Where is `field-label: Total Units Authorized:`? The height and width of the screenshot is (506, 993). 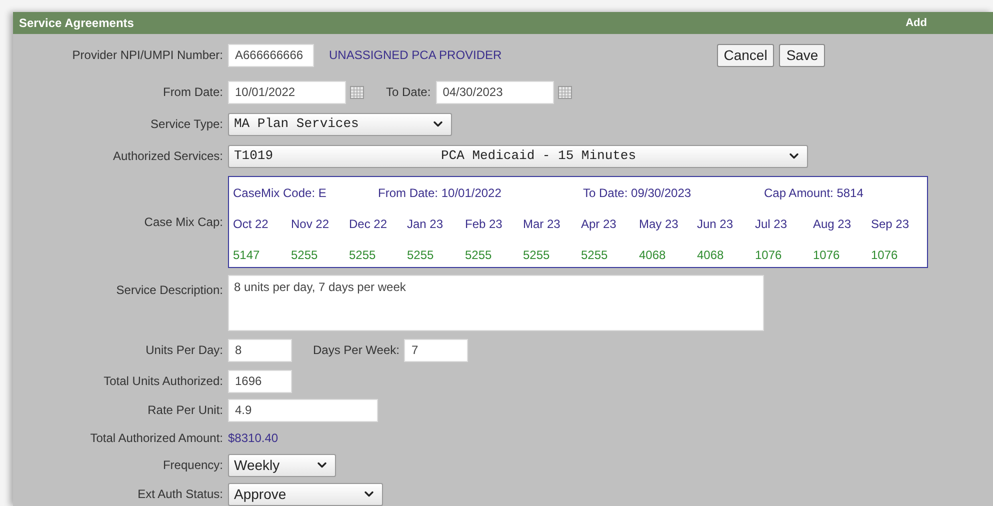
field-label: Total Units Authorized: is located at coordinates (163, 381).